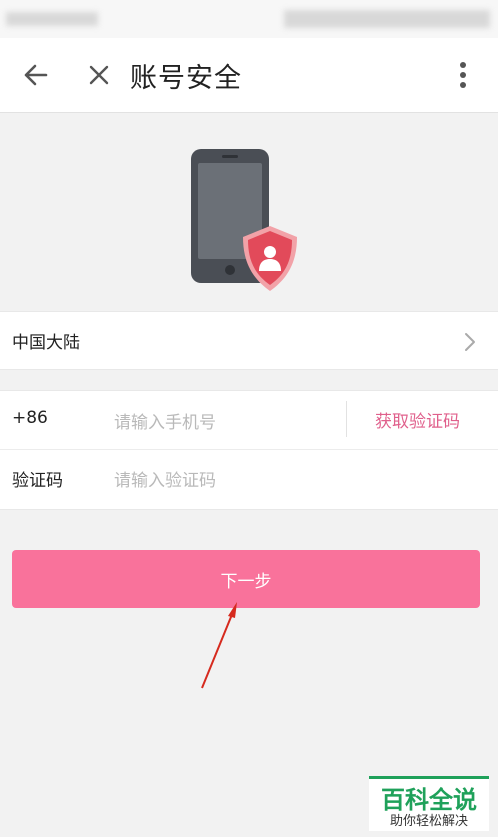  Describe the element at coordinates (165, 478) in the screenshot. I see `verify-code-input: 请输入验证码` at that location.